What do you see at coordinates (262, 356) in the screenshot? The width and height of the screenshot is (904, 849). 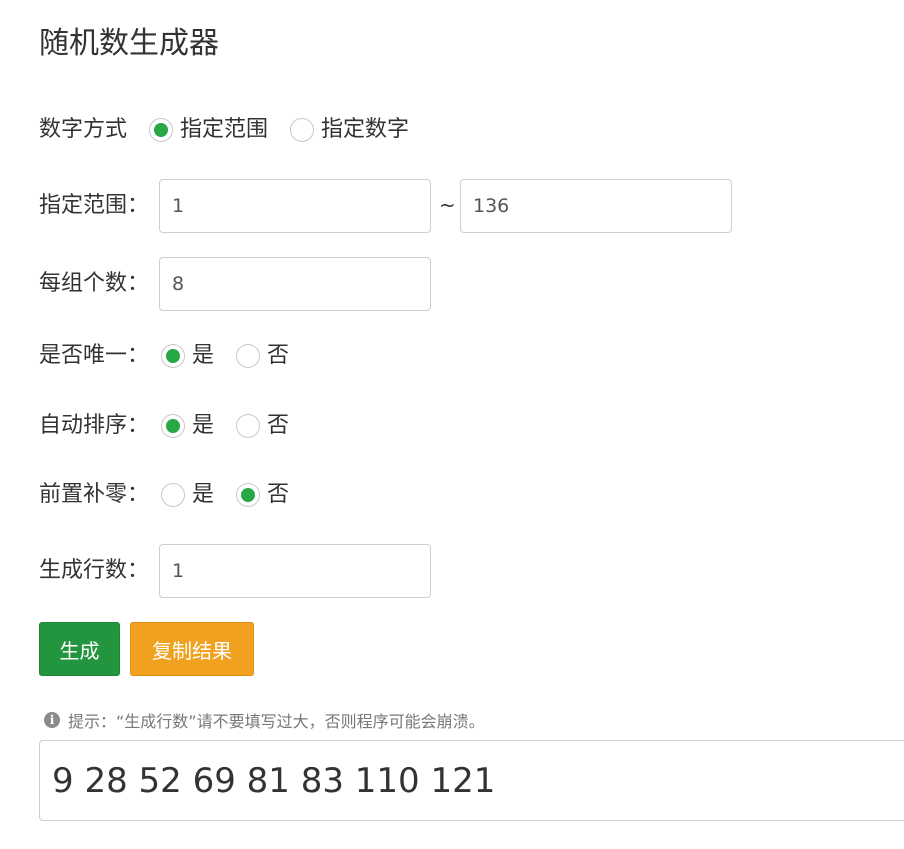 I see `unique-option-no: 否` at bounding box center [262, 356].